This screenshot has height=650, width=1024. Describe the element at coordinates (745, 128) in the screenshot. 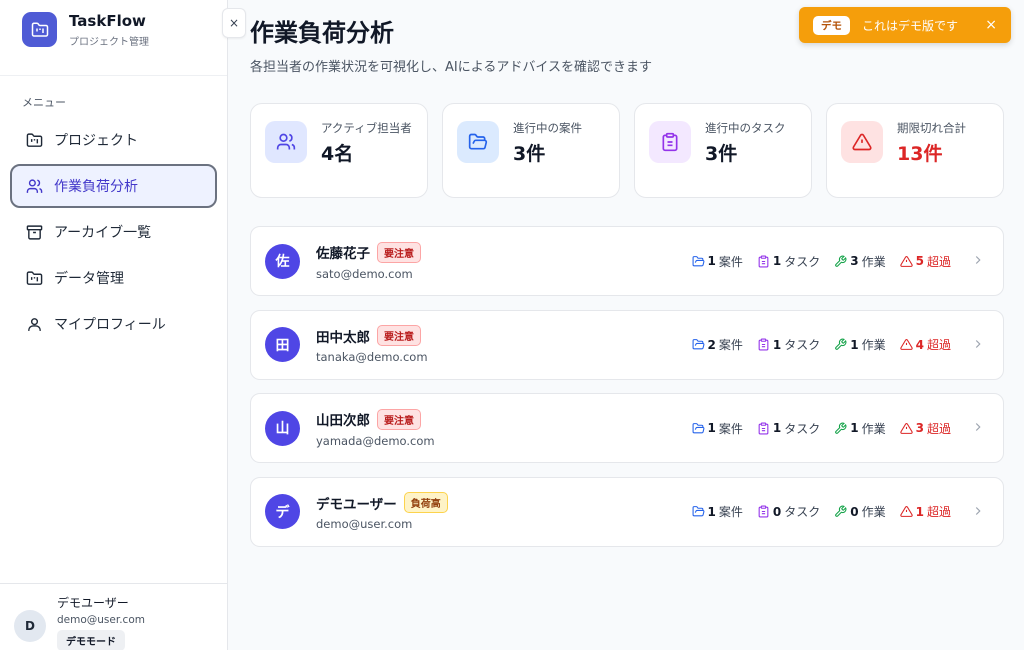

I see `stat-label: 進行中のタスク` at that location.